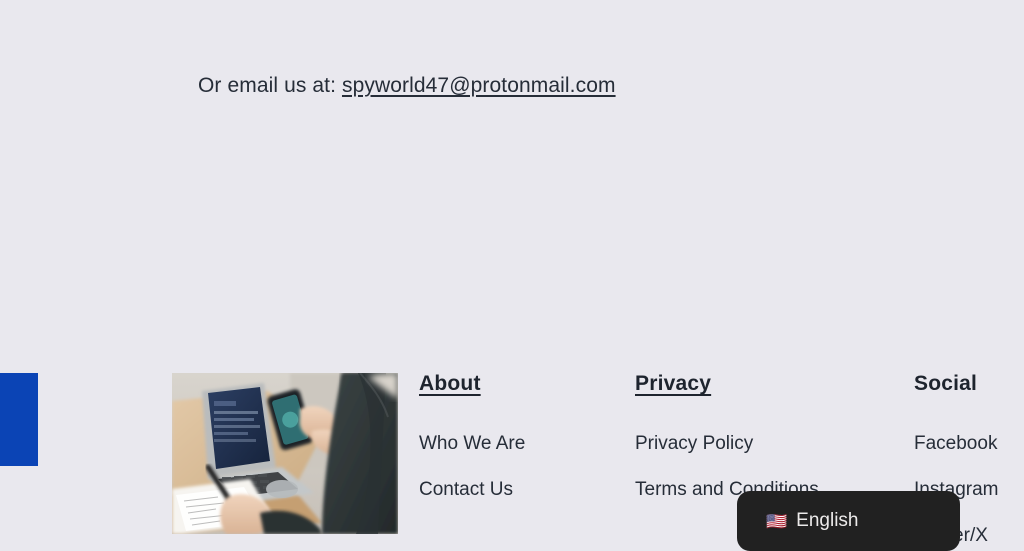 Image resolution: width=1024 pixels, height=551 pixels. Describe the element at coordinates (956, 444) in the screenshot. I see `footer-link-facebook: Facebook` at that location.